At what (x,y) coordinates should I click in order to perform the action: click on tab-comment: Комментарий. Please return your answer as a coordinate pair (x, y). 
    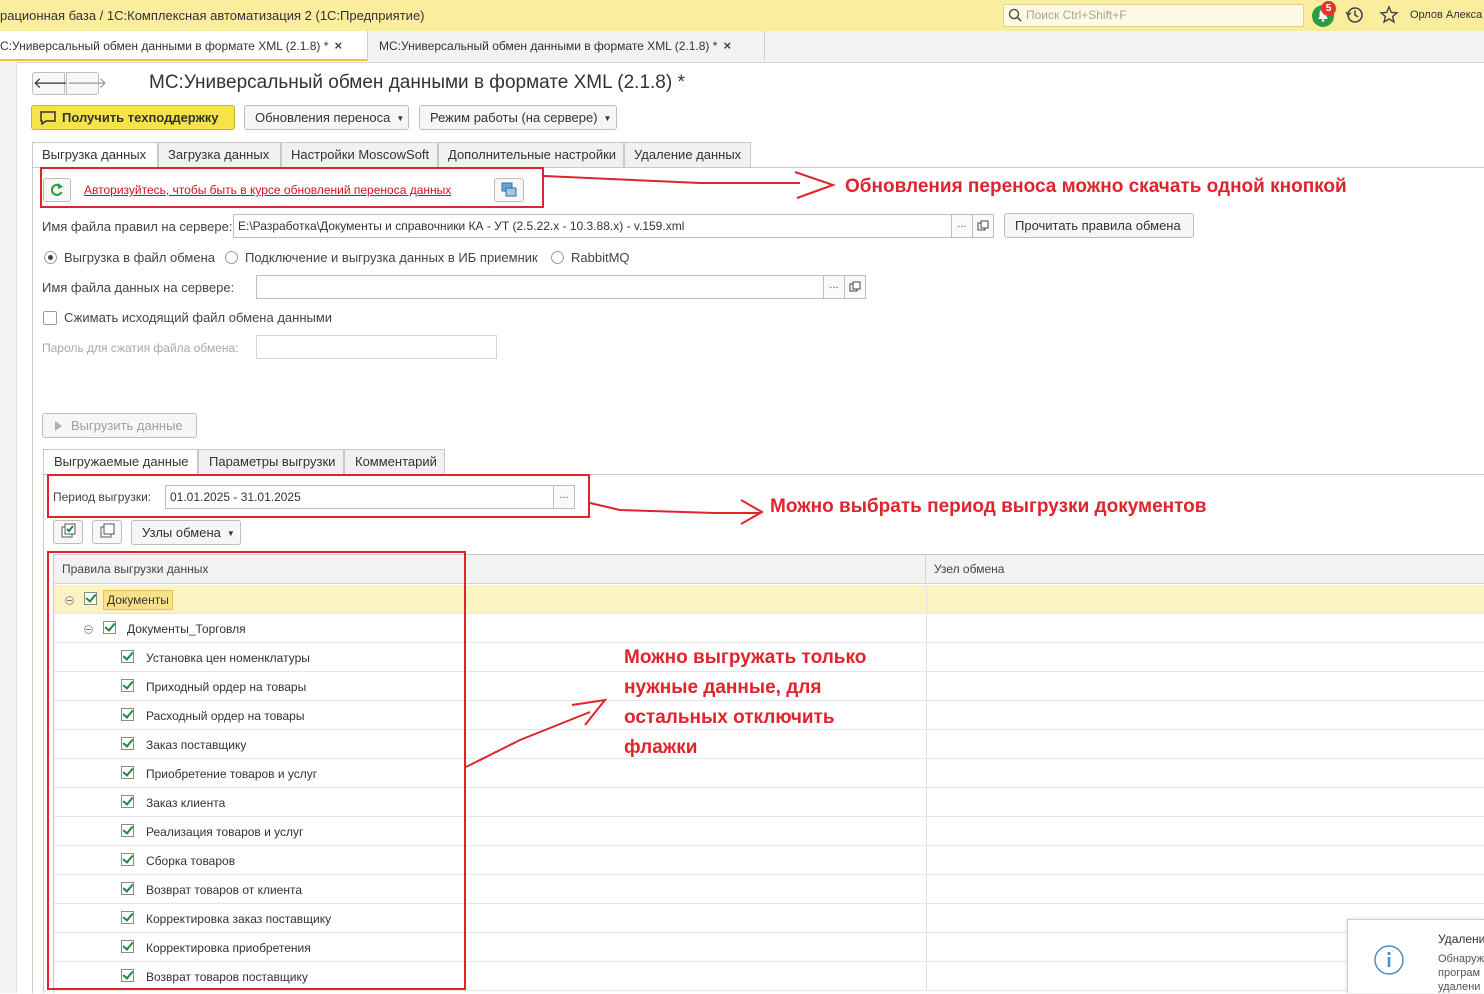
    Looking at the image, I should click on (394, 461).